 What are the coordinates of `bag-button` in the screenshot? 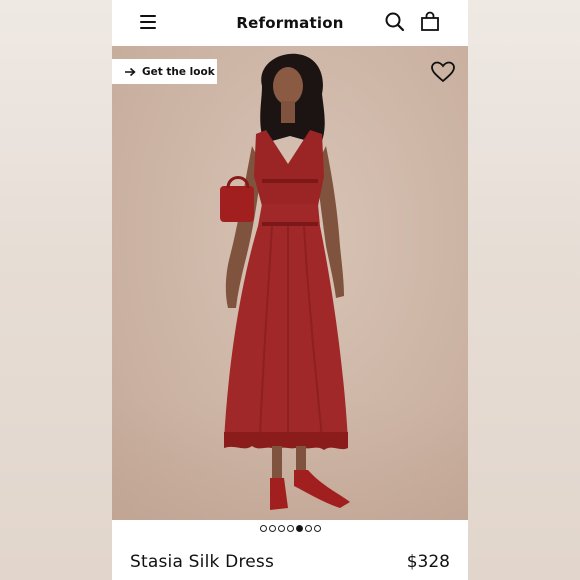 It's located at (430, 22).